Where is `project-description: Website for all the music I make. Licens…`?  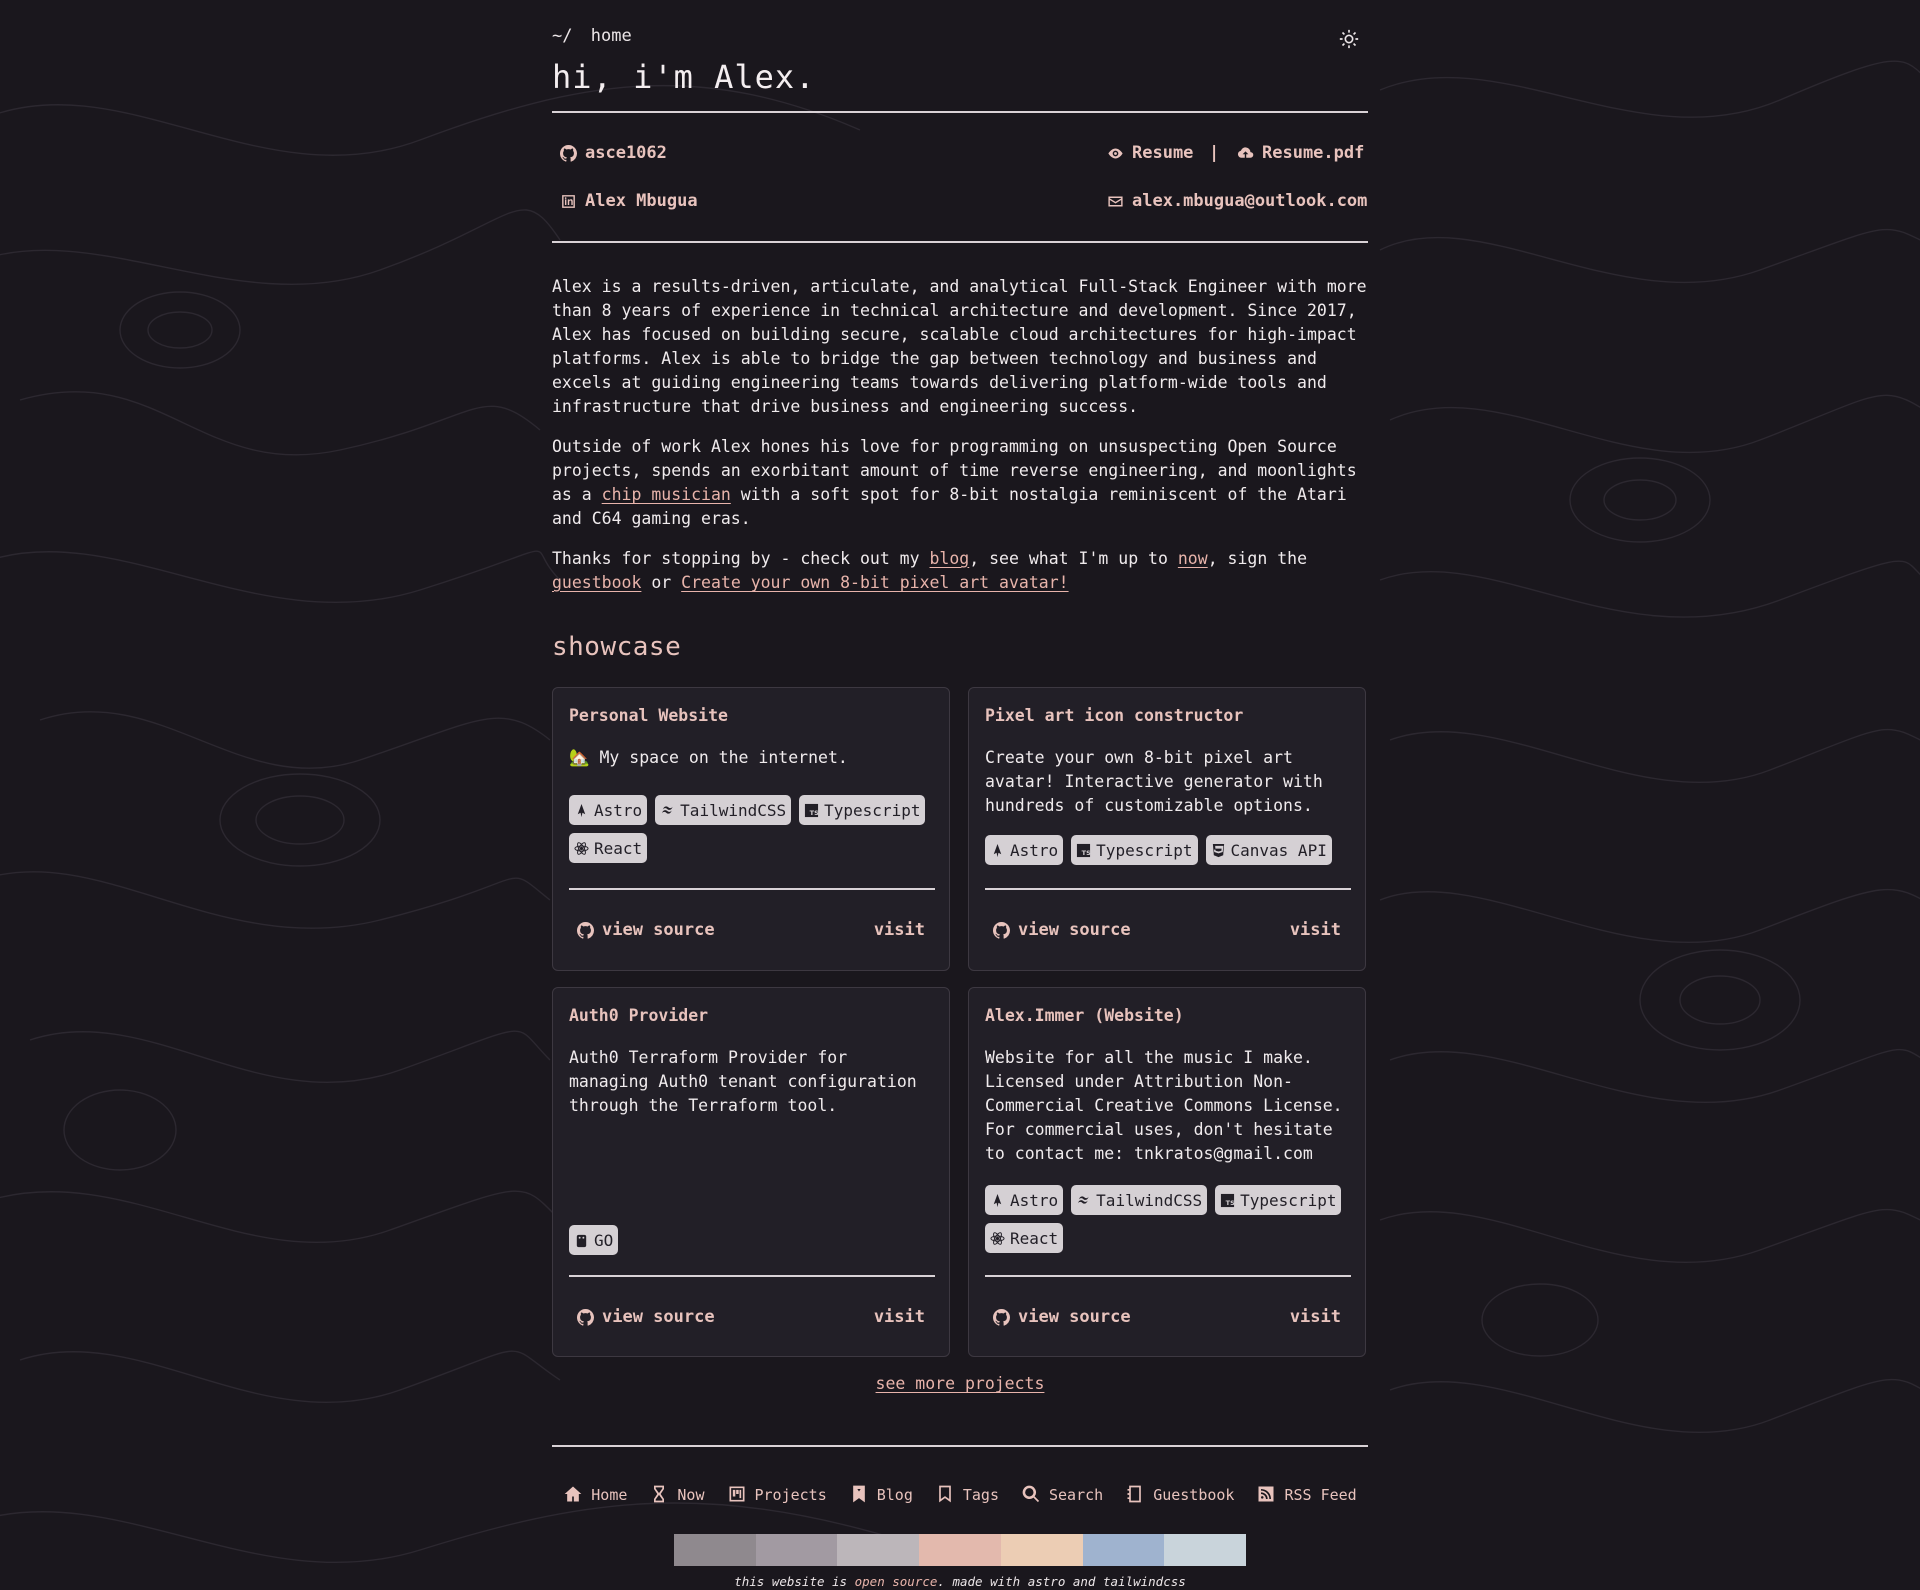
project-description: Website for all the music I make. Licens… is located at coordinates (1164, 1105).